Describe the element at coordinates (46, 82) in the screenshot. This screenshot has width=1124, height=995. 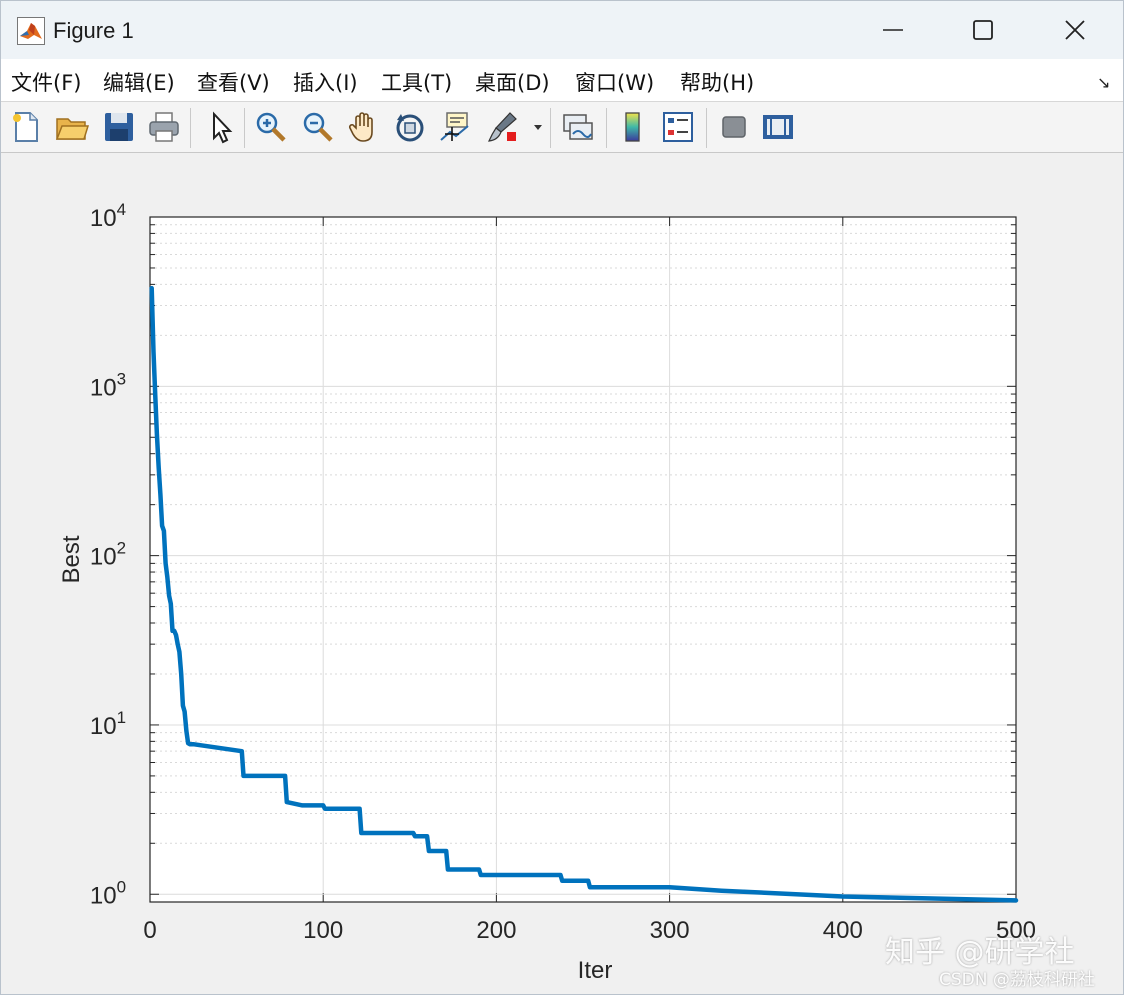
I see `menu-file: 文件(F)` at that location.